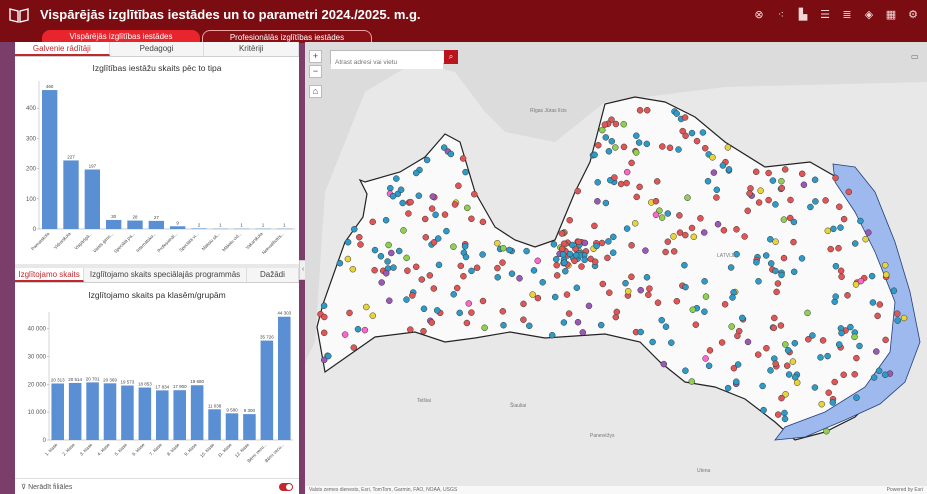  Describe the element at coordinates (847, 15) in the screenshot. I see `legend-icon: ≣` at that location.